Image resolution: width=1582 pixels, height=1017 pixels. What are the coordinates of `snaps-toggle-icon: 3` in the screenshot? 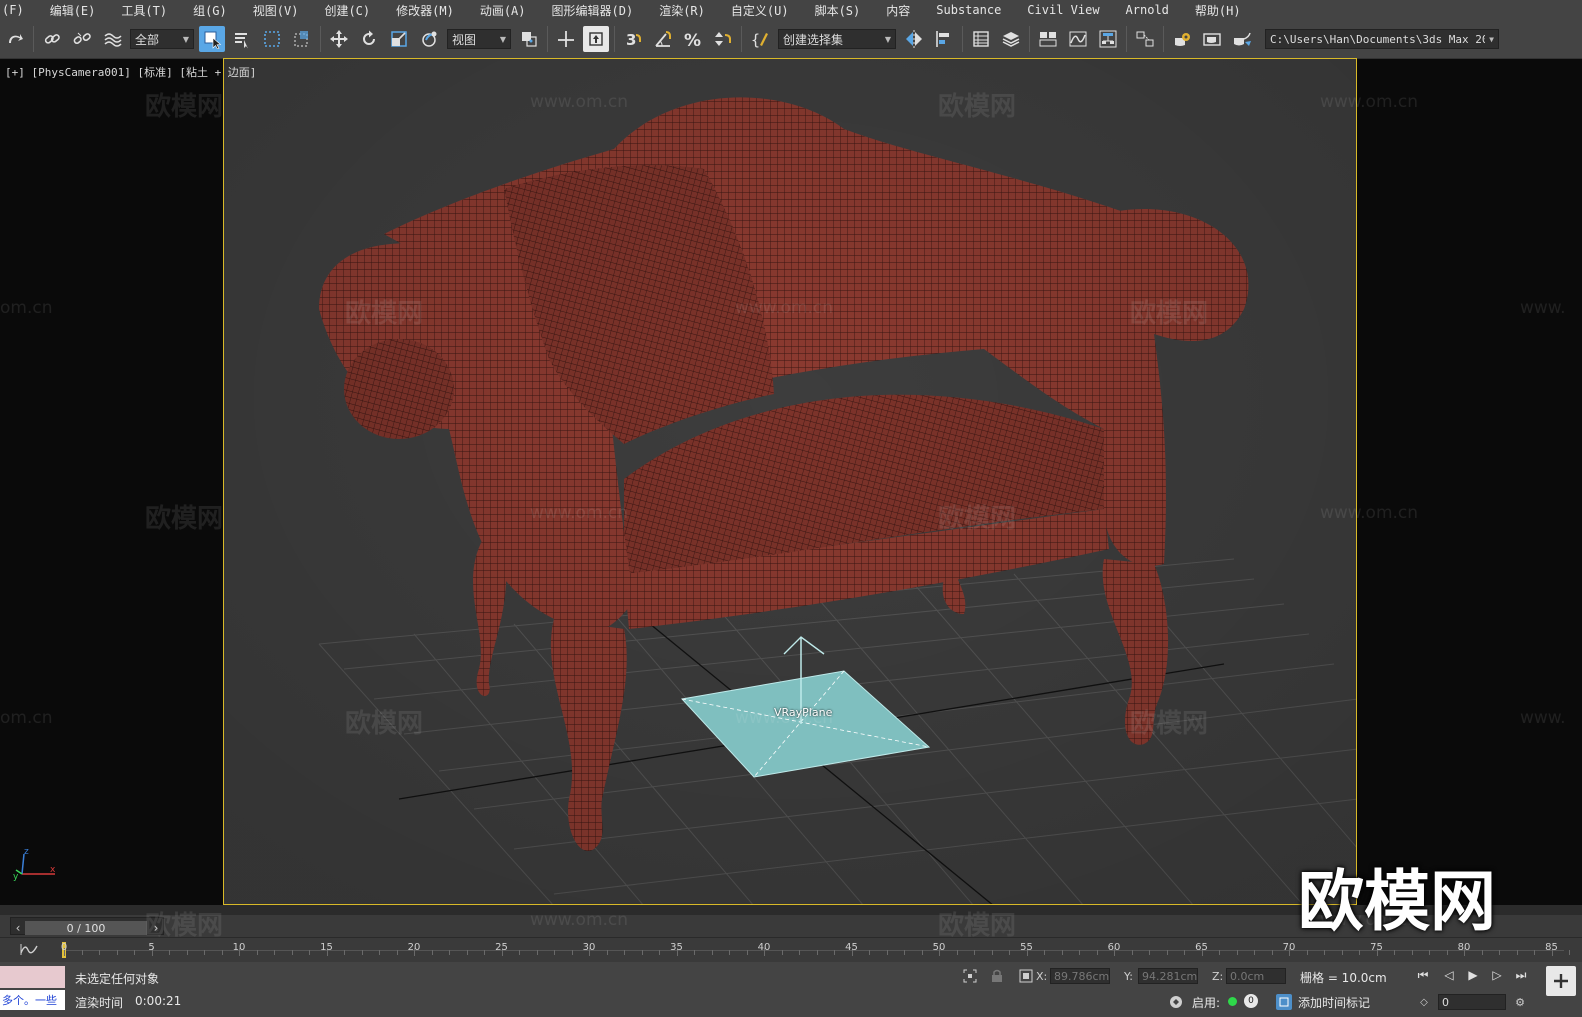 It's located at (633, 39).